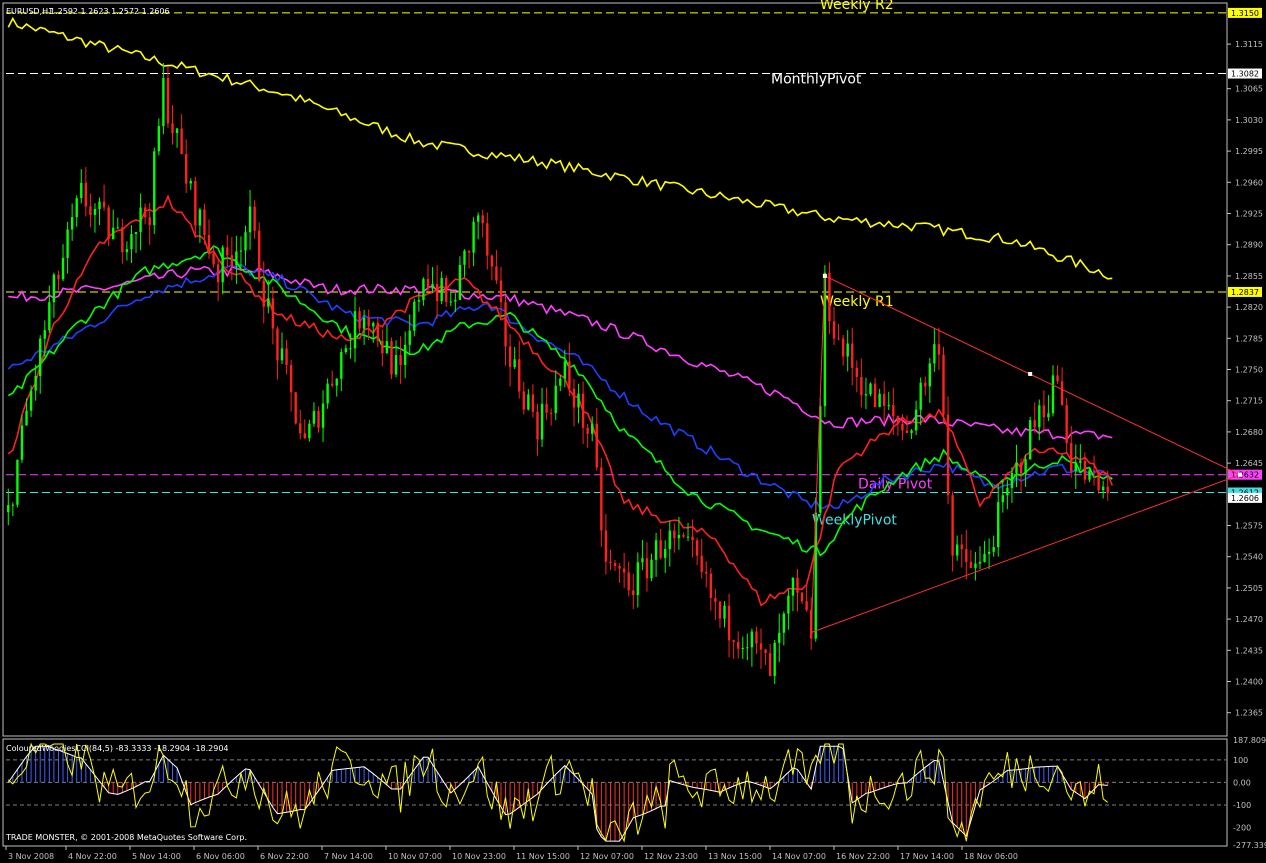  Describe the element at coordinates (1240, 760) in the screenshot. I see `cci-tick-label: 100` at that location.